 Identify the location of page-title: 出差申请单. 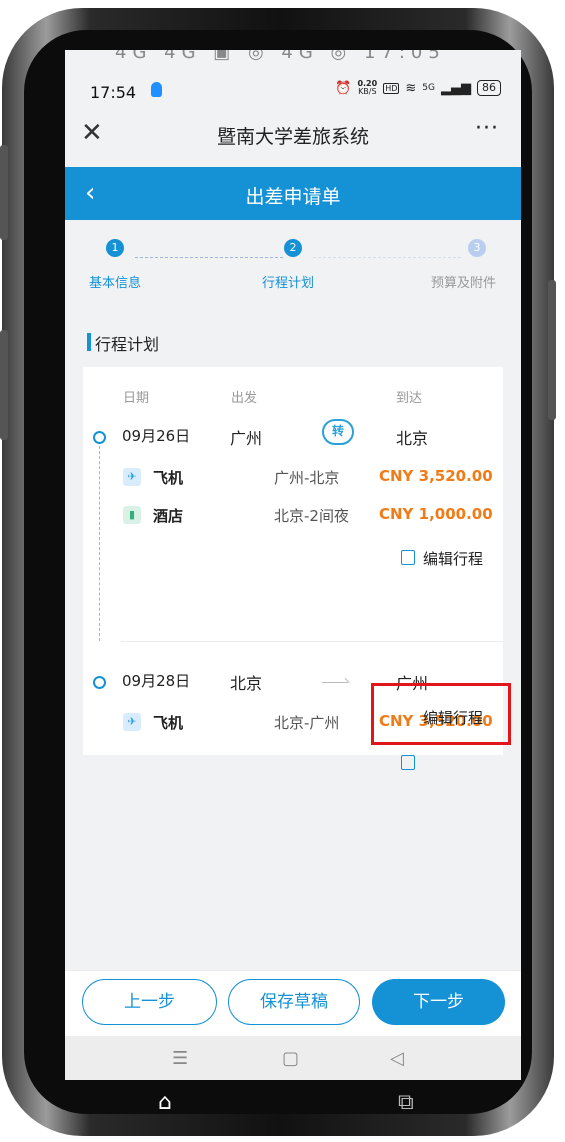
(293, 197).